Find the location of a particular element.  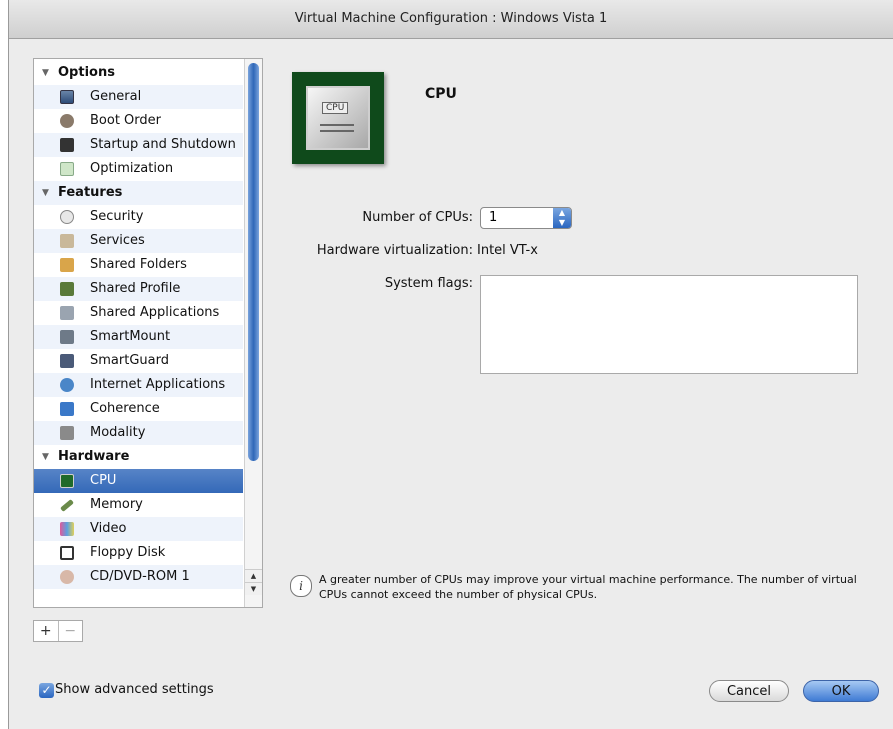

sidebar-item-floppy-disk: Floppy Disk is located at coordinates (138, 553).